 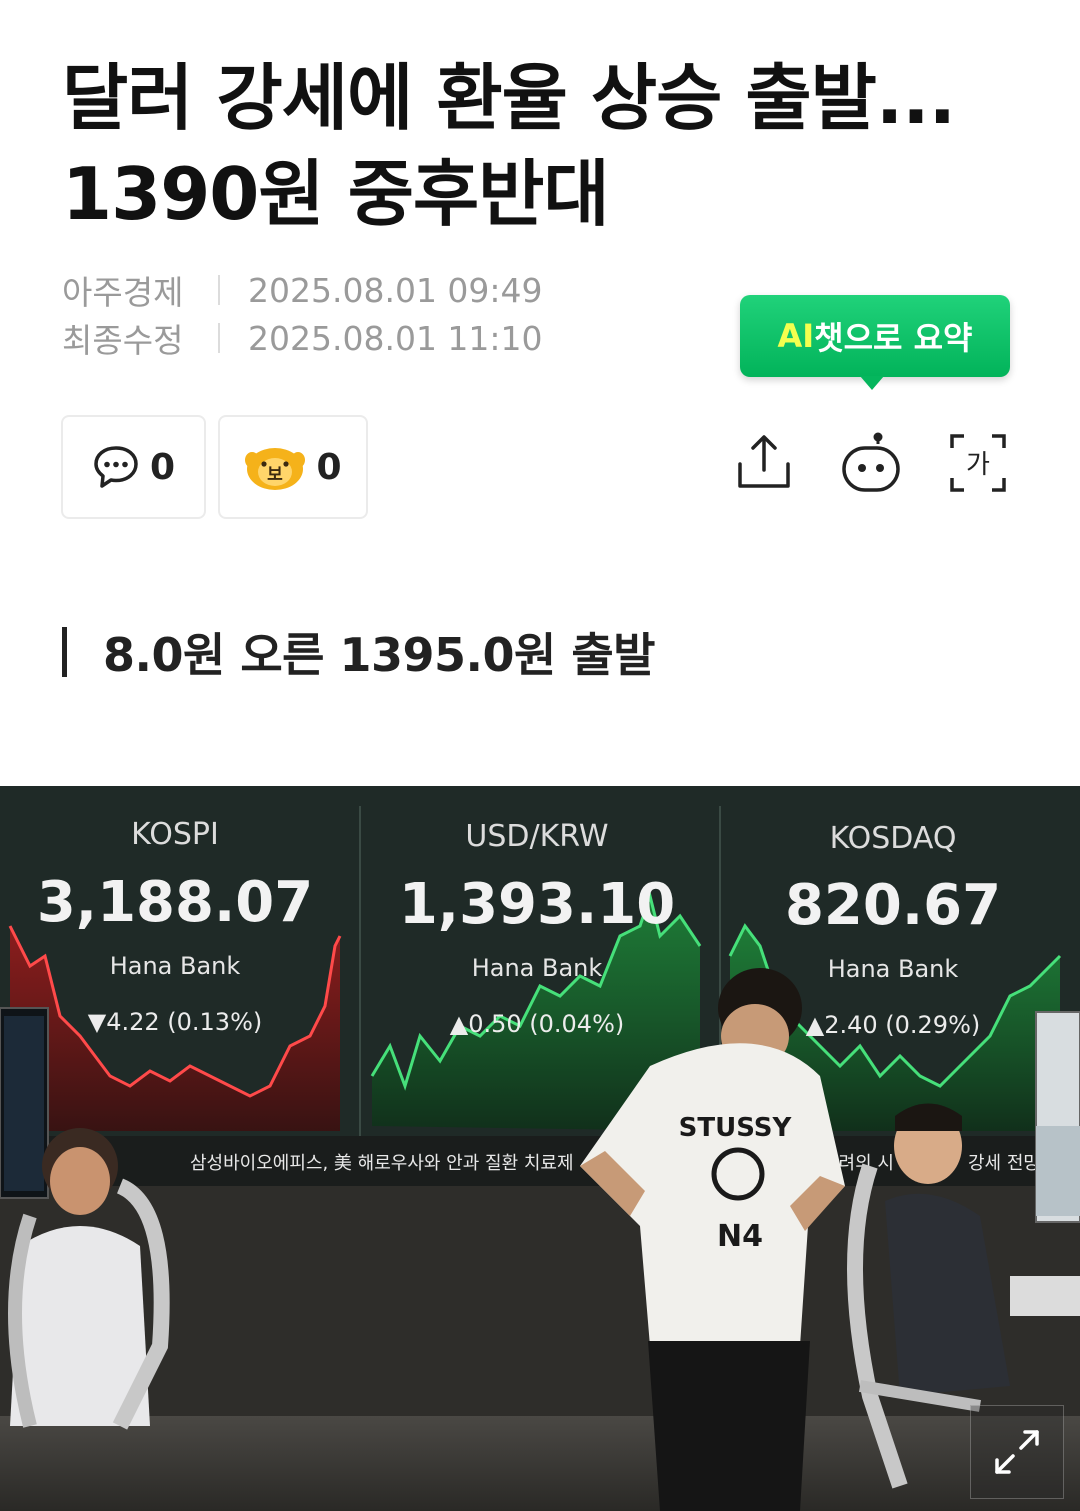 I want to click on ai-bot-icon, so click(x=871, y=463).